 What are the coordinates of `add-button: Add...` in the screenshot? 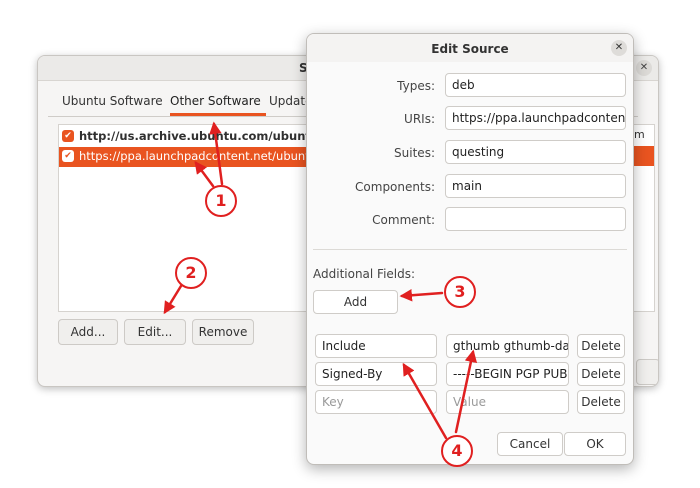 It's located at (88, 332).